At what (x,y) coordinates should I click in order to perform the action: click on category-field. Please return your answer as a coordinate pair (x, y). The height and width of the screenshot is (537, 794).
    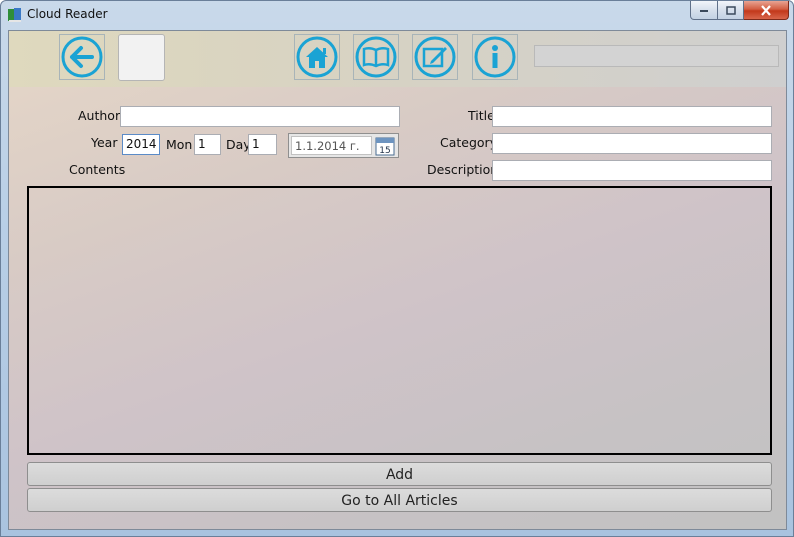
    Looking at the image, I should click on (632, 143).